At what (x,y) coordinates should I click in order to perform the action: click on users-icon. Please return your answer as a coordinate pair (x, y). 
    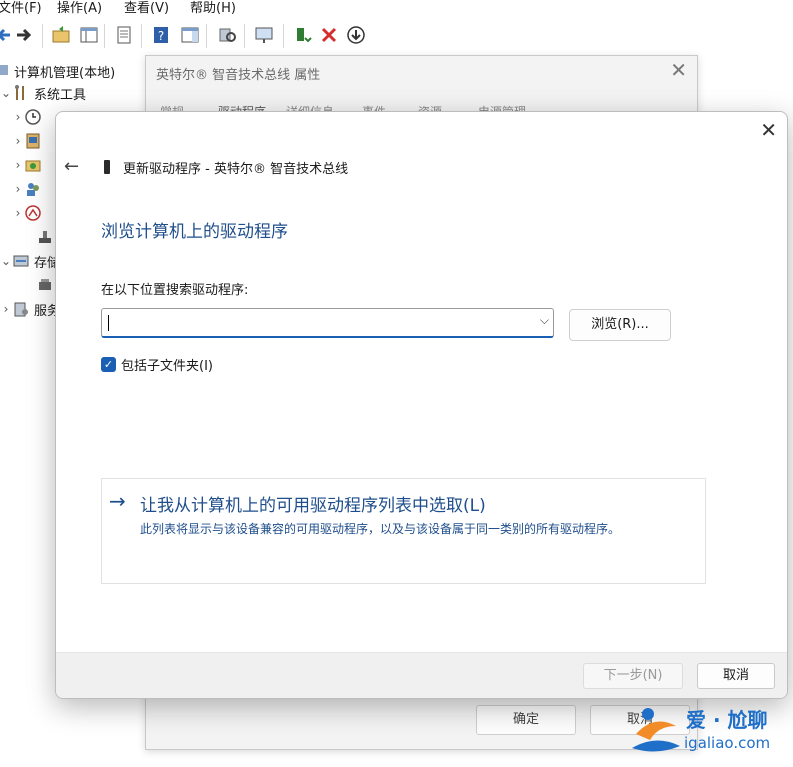
    Looking at the image, I should click on (33, 189).